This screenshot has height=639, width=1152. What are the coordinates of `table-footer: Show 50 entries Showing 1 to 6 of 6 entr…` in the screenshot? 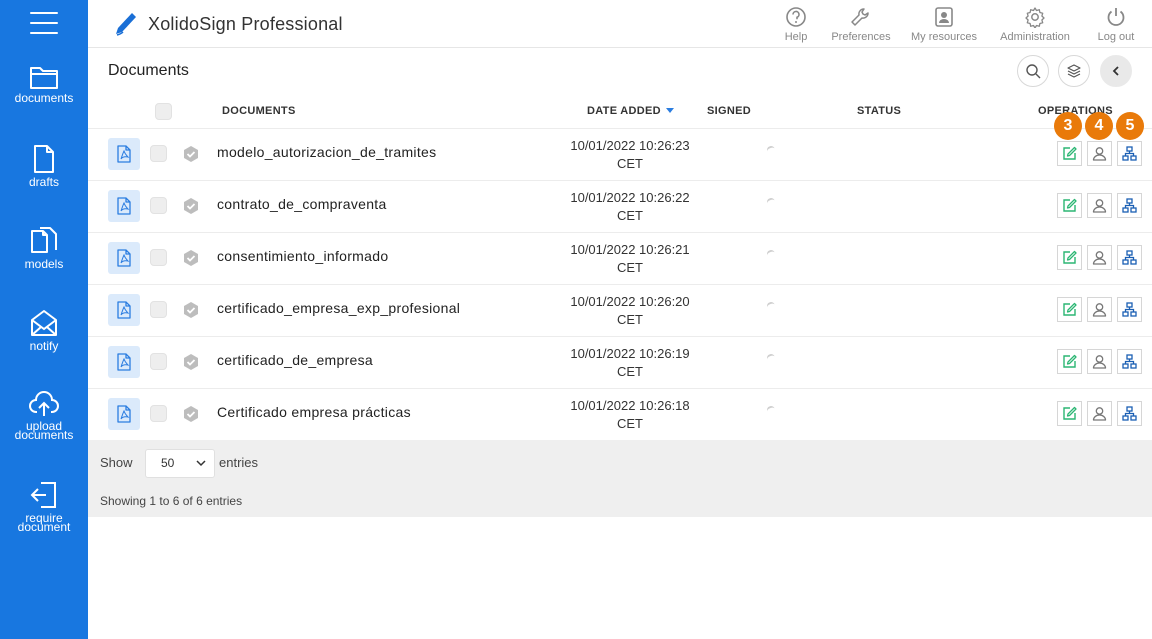 It's located at (620, 478).